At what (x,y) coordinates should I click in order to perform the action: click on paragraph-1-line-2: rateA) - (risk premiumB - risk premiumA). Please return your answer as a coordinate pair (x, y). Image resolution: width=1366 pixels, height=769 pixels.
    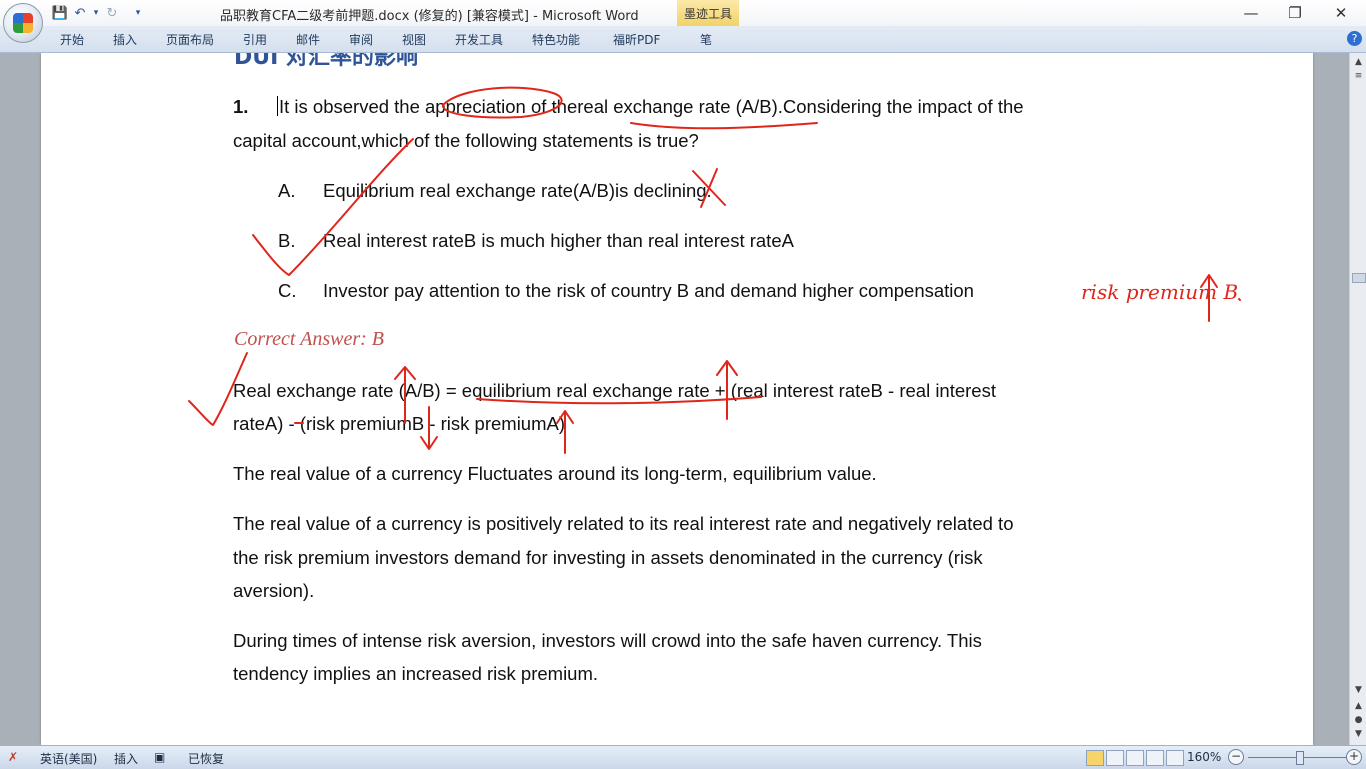
    Looking at the image, I should click on (399, 423).